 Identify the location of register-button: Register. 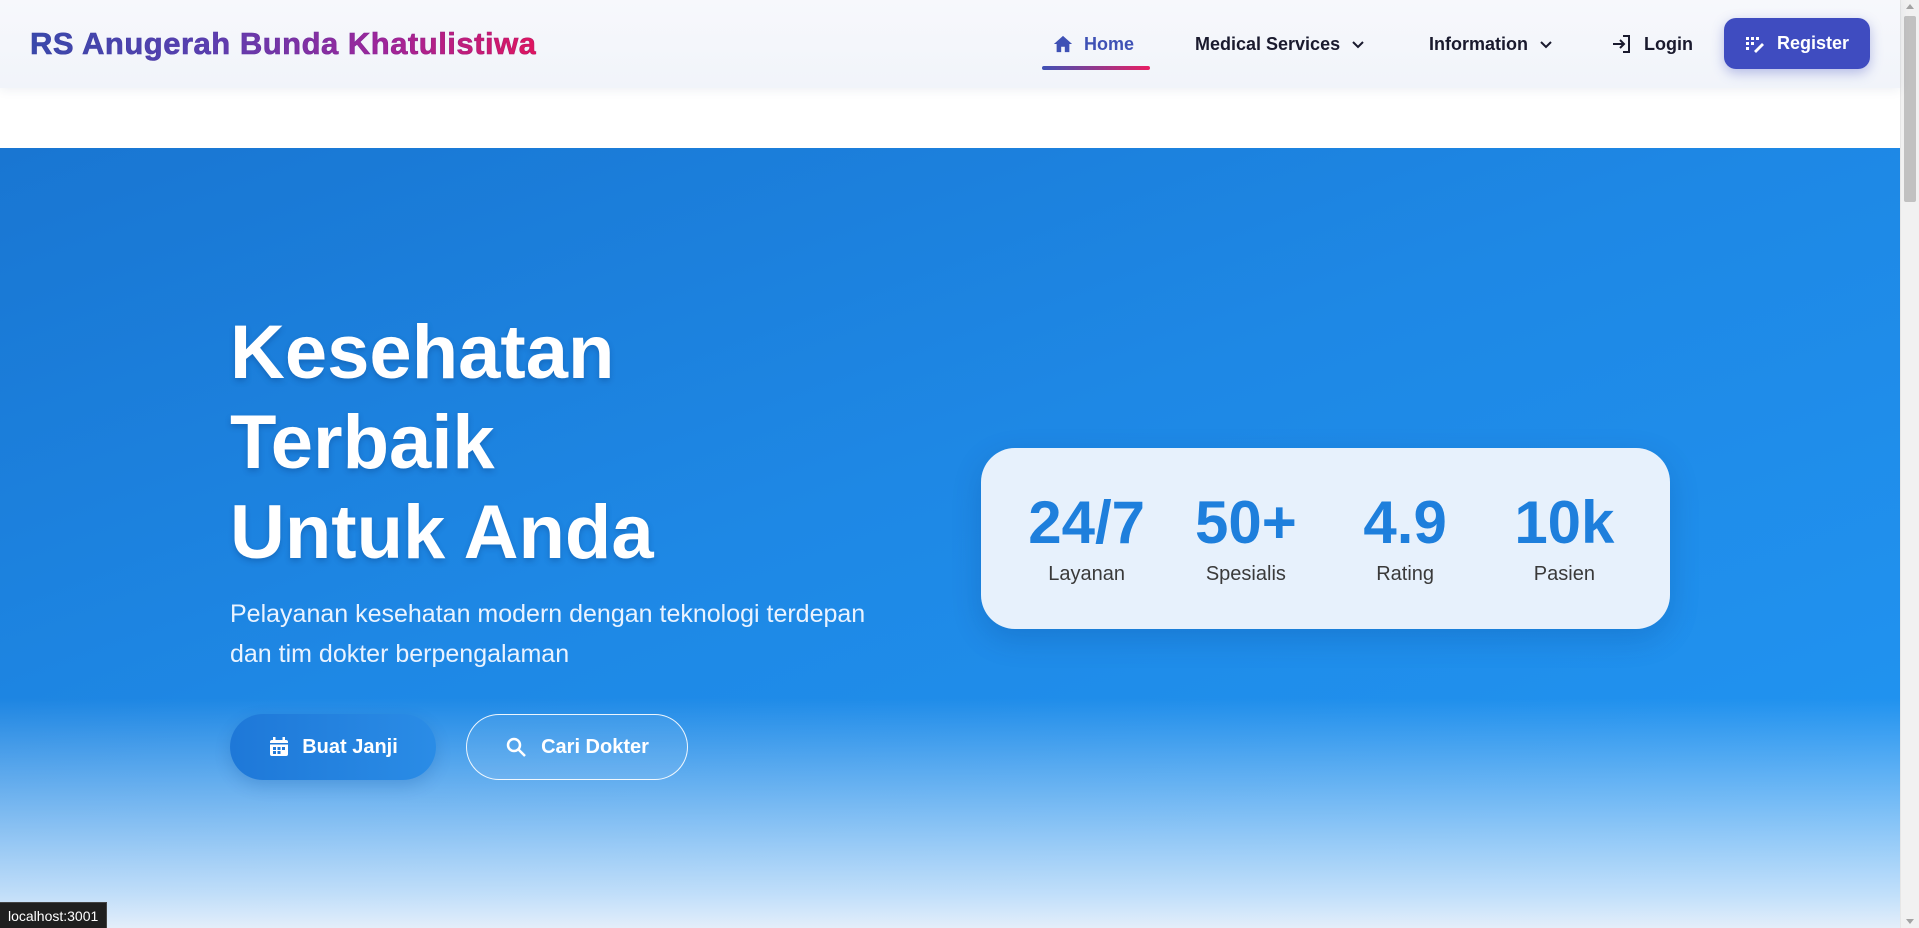
(1797, 43).